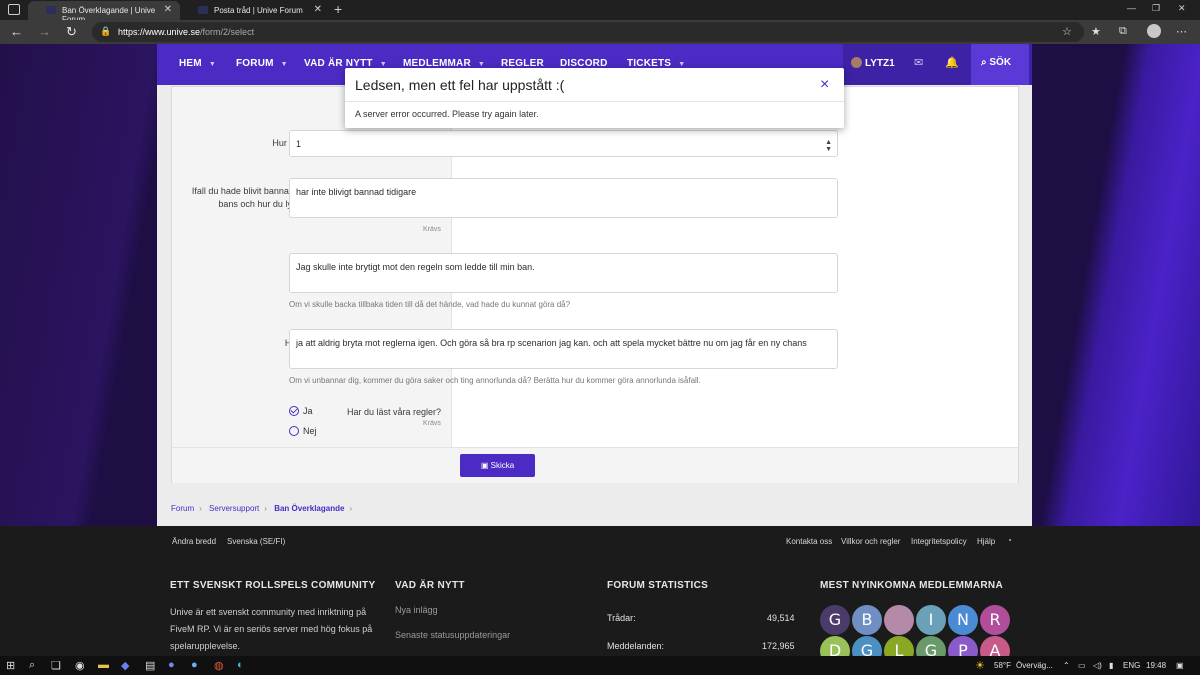  What do you see at coordinates (301, 411) in the screenshot?
I see `radio-yes: Ja` at bounding box center [301, 411].